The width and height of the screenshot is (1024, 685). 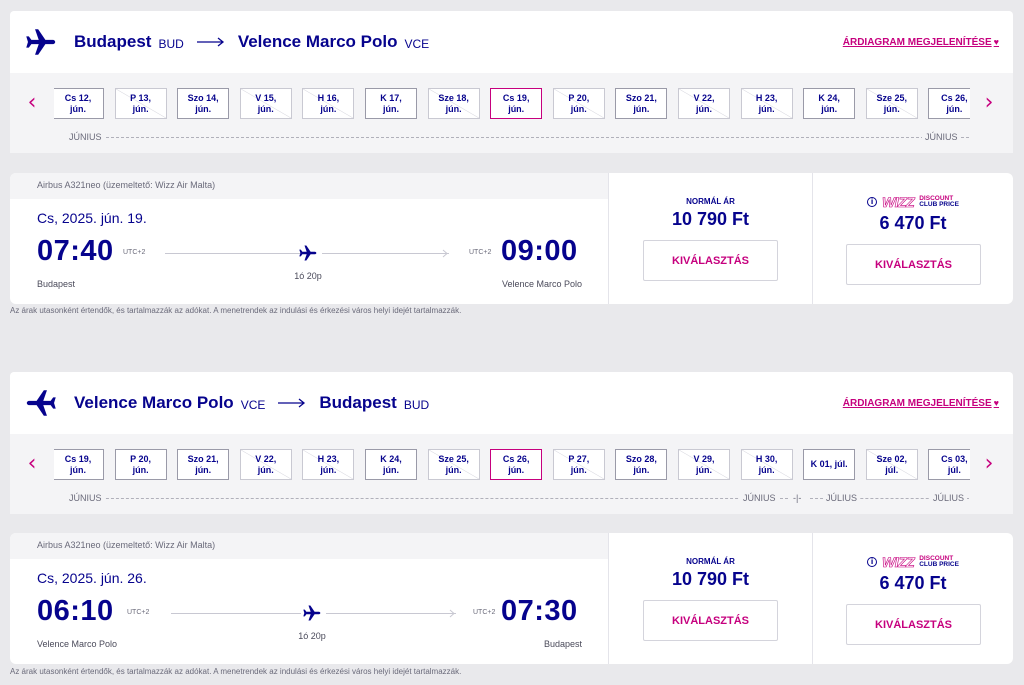 I want to click on date-option: P 27, jún., so click(x=578, y=464).